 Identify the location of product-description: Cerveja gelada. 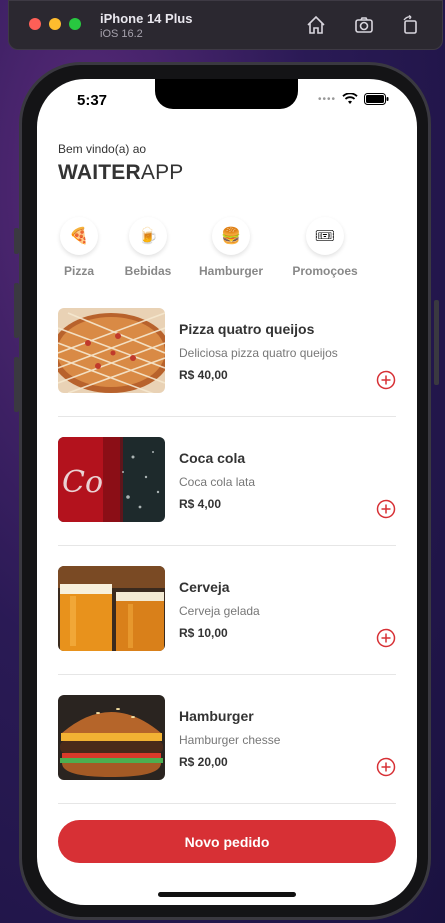
(219, 611).